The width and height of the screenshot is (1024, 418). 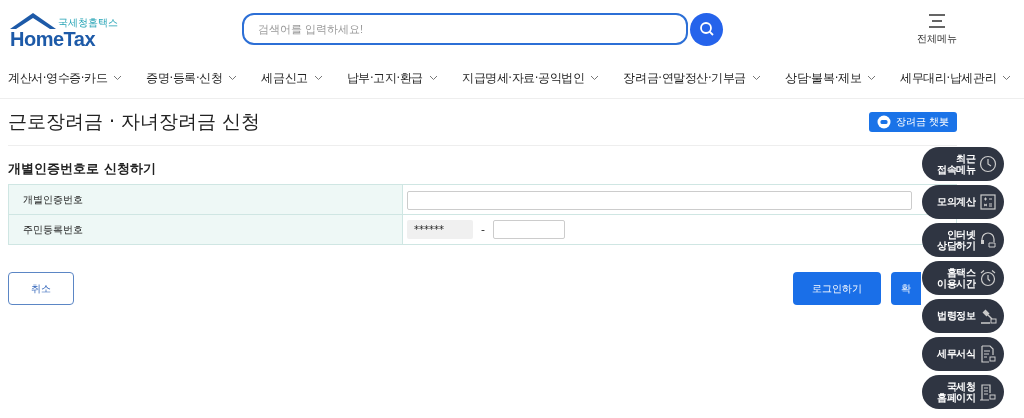 What do you see at coordinates (205, 229) in the screenshot?
I see `form-label: 주민등록번호` at bounding box center [205, 229].